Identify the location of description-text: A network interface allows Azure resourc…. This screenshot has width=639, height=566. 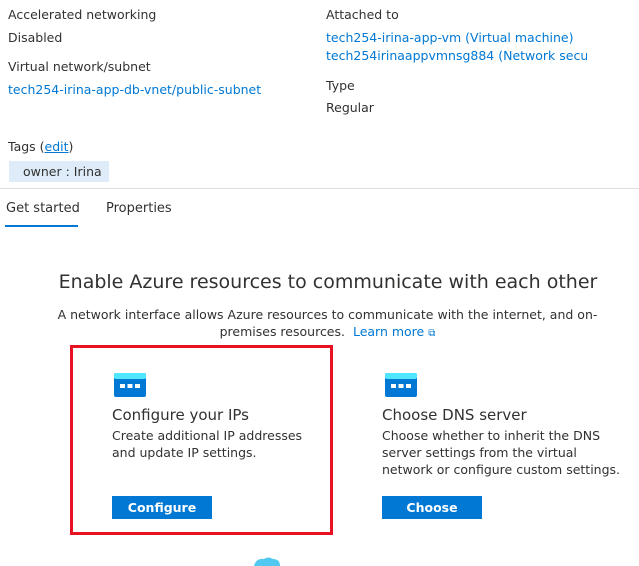
(327, 323).